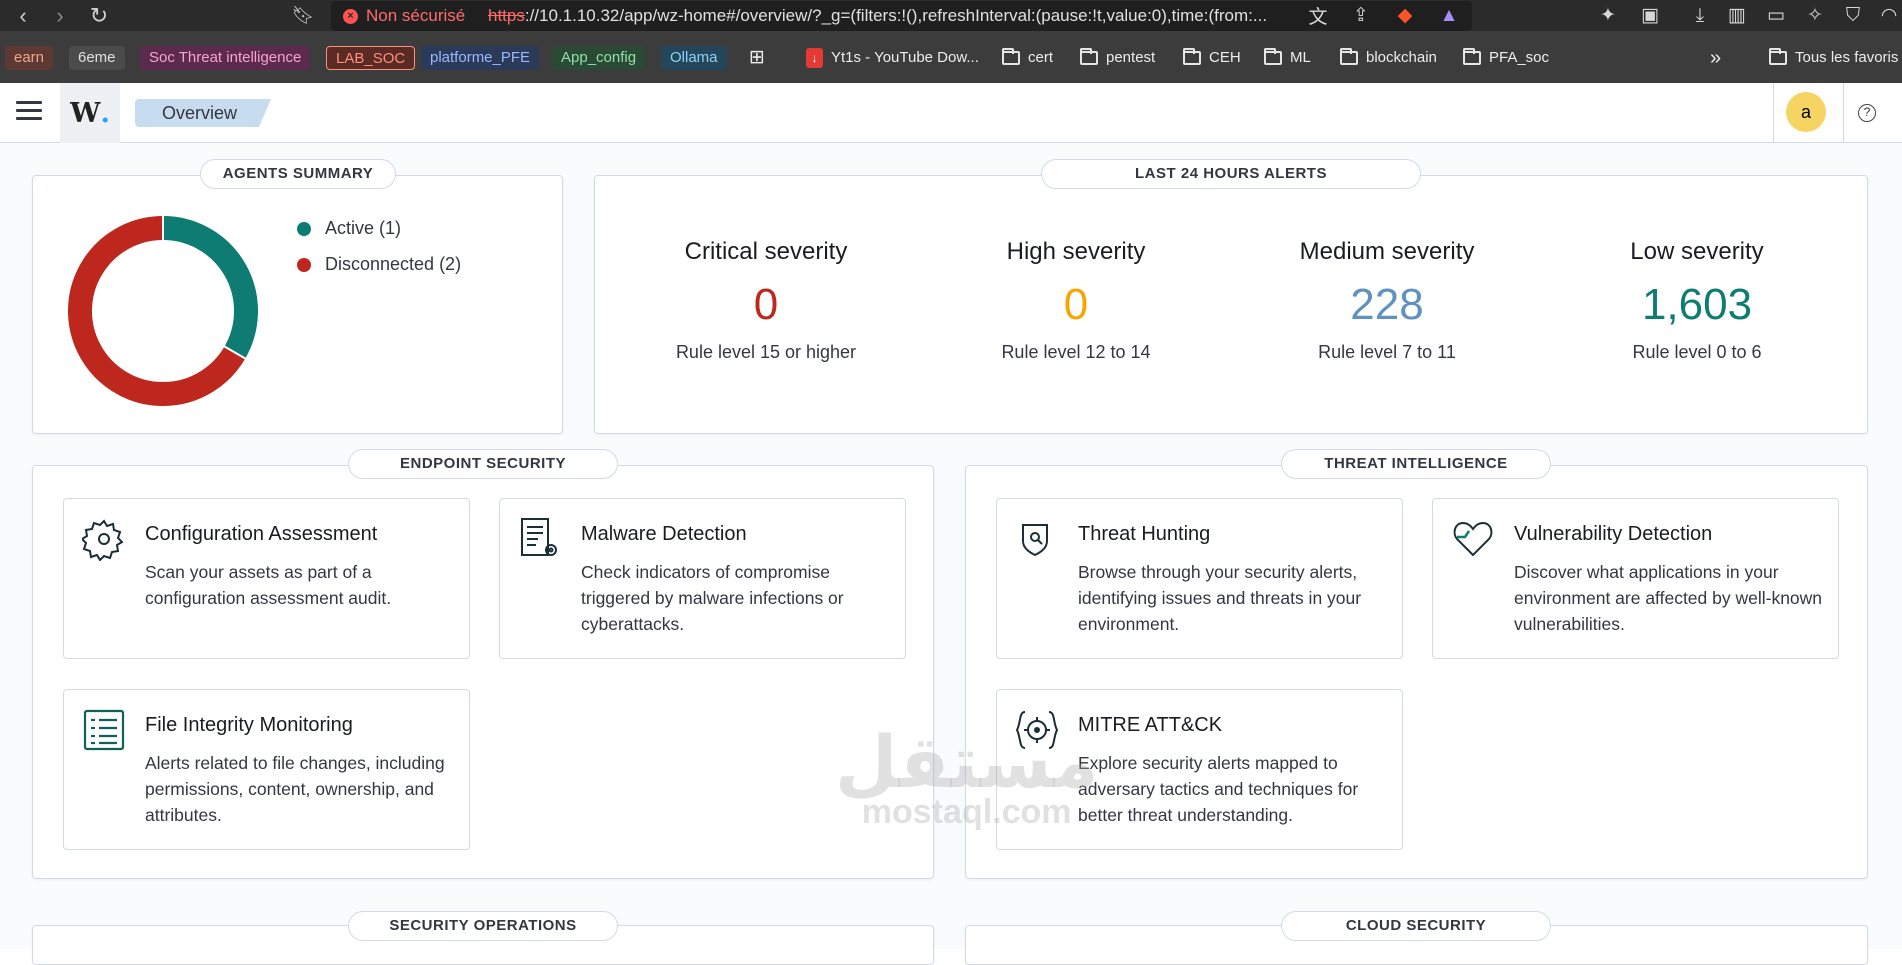  I want to click on all-bookmarks-folder: Tous les favoris, so click(1833, 58).